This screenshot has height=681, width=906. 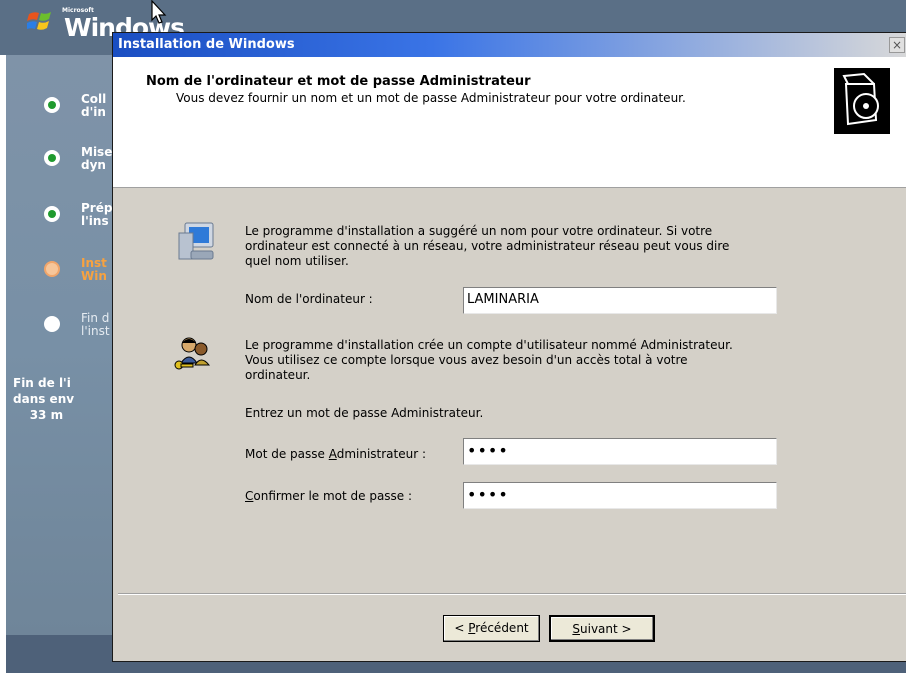 What do you see at coordinates (97, 215) in the screenshot?
I see `step-label: Prép l'ins` at bounding box center [97, 215].